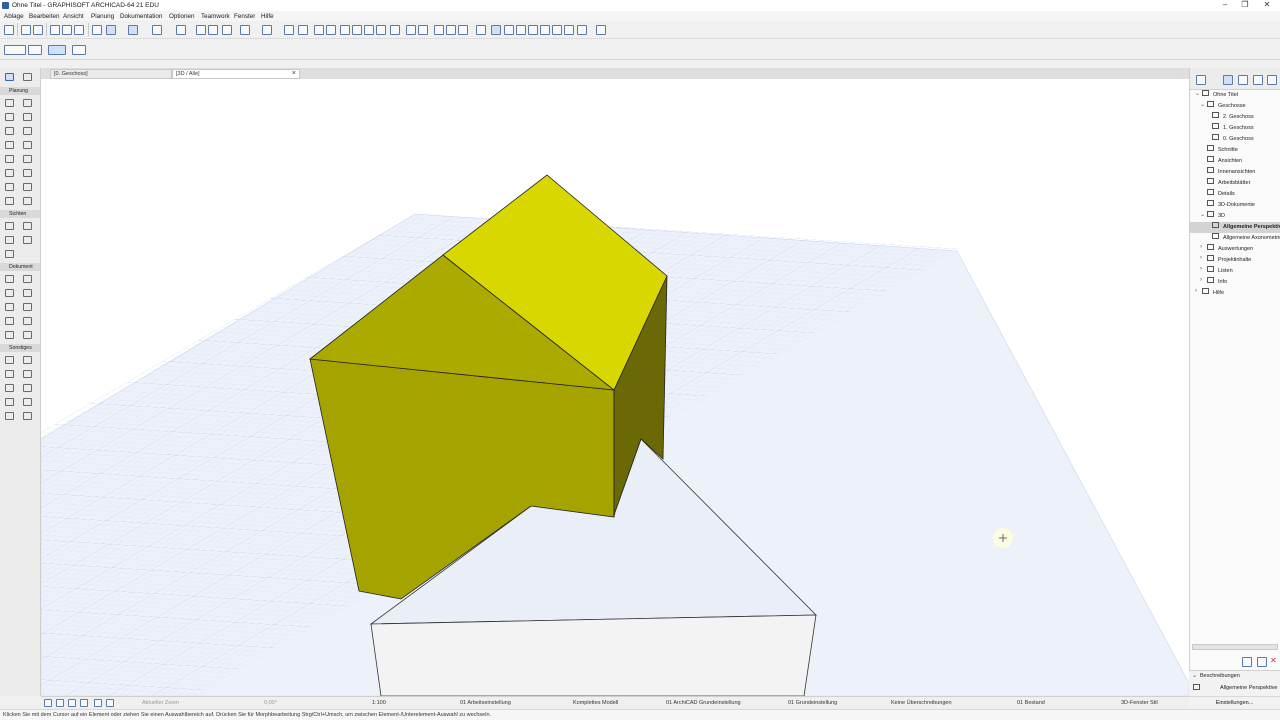 This screenshot has width=1280, height=720. Describe the element at coordinates (27, 117) in the screenshot. I see `slab-tool-icon` at that location.